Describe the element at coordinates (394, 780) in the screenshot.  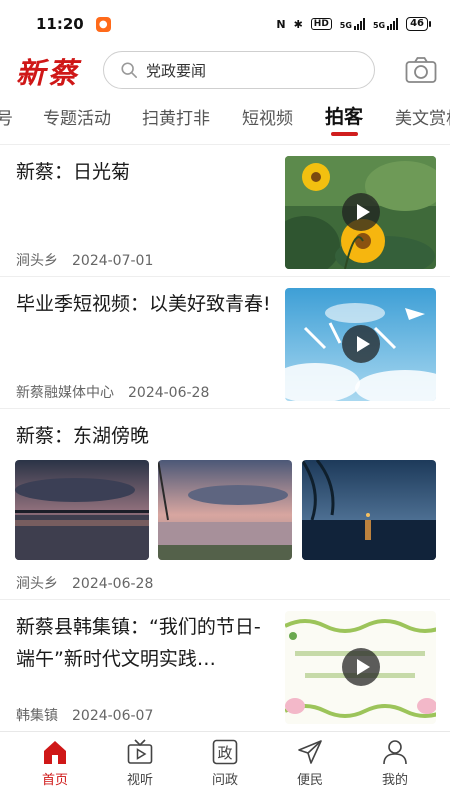
I see `nav-label: 我的` at that location.